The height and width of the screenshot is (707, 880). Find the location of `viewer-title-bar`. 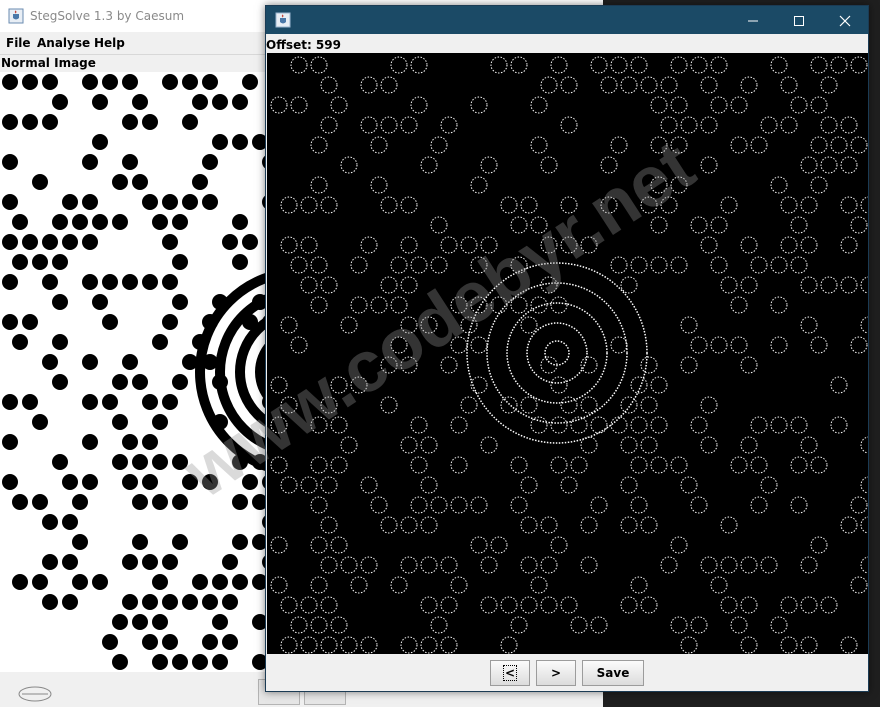

viewer-title-bar is located at coordinates (567, 20).